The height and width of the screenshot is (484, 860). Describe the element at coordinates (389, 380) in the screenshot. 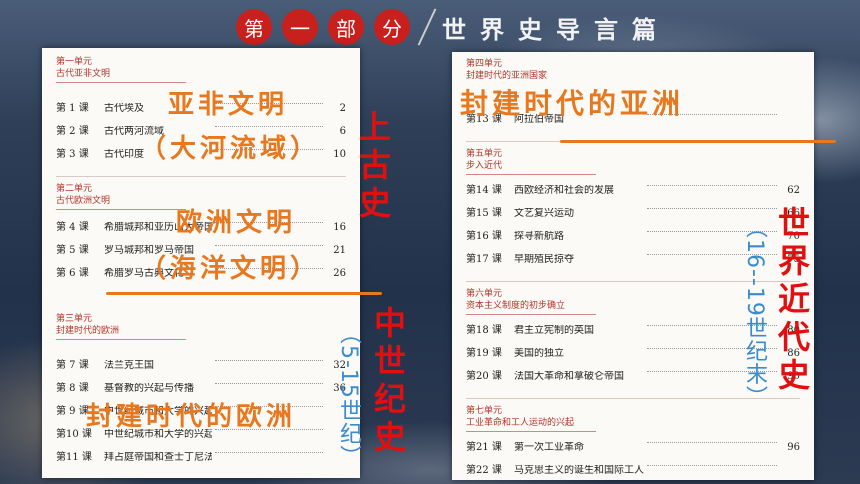

I see `label-medieval-history: 中世纪史` at that location.